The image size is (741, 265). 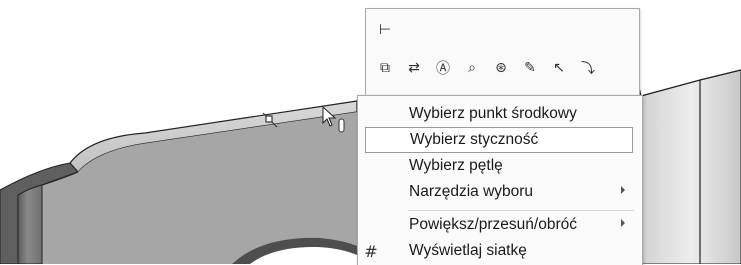 I want to click on menu-item-label: Narzędzia wyboru, so click(x=471, y=191).